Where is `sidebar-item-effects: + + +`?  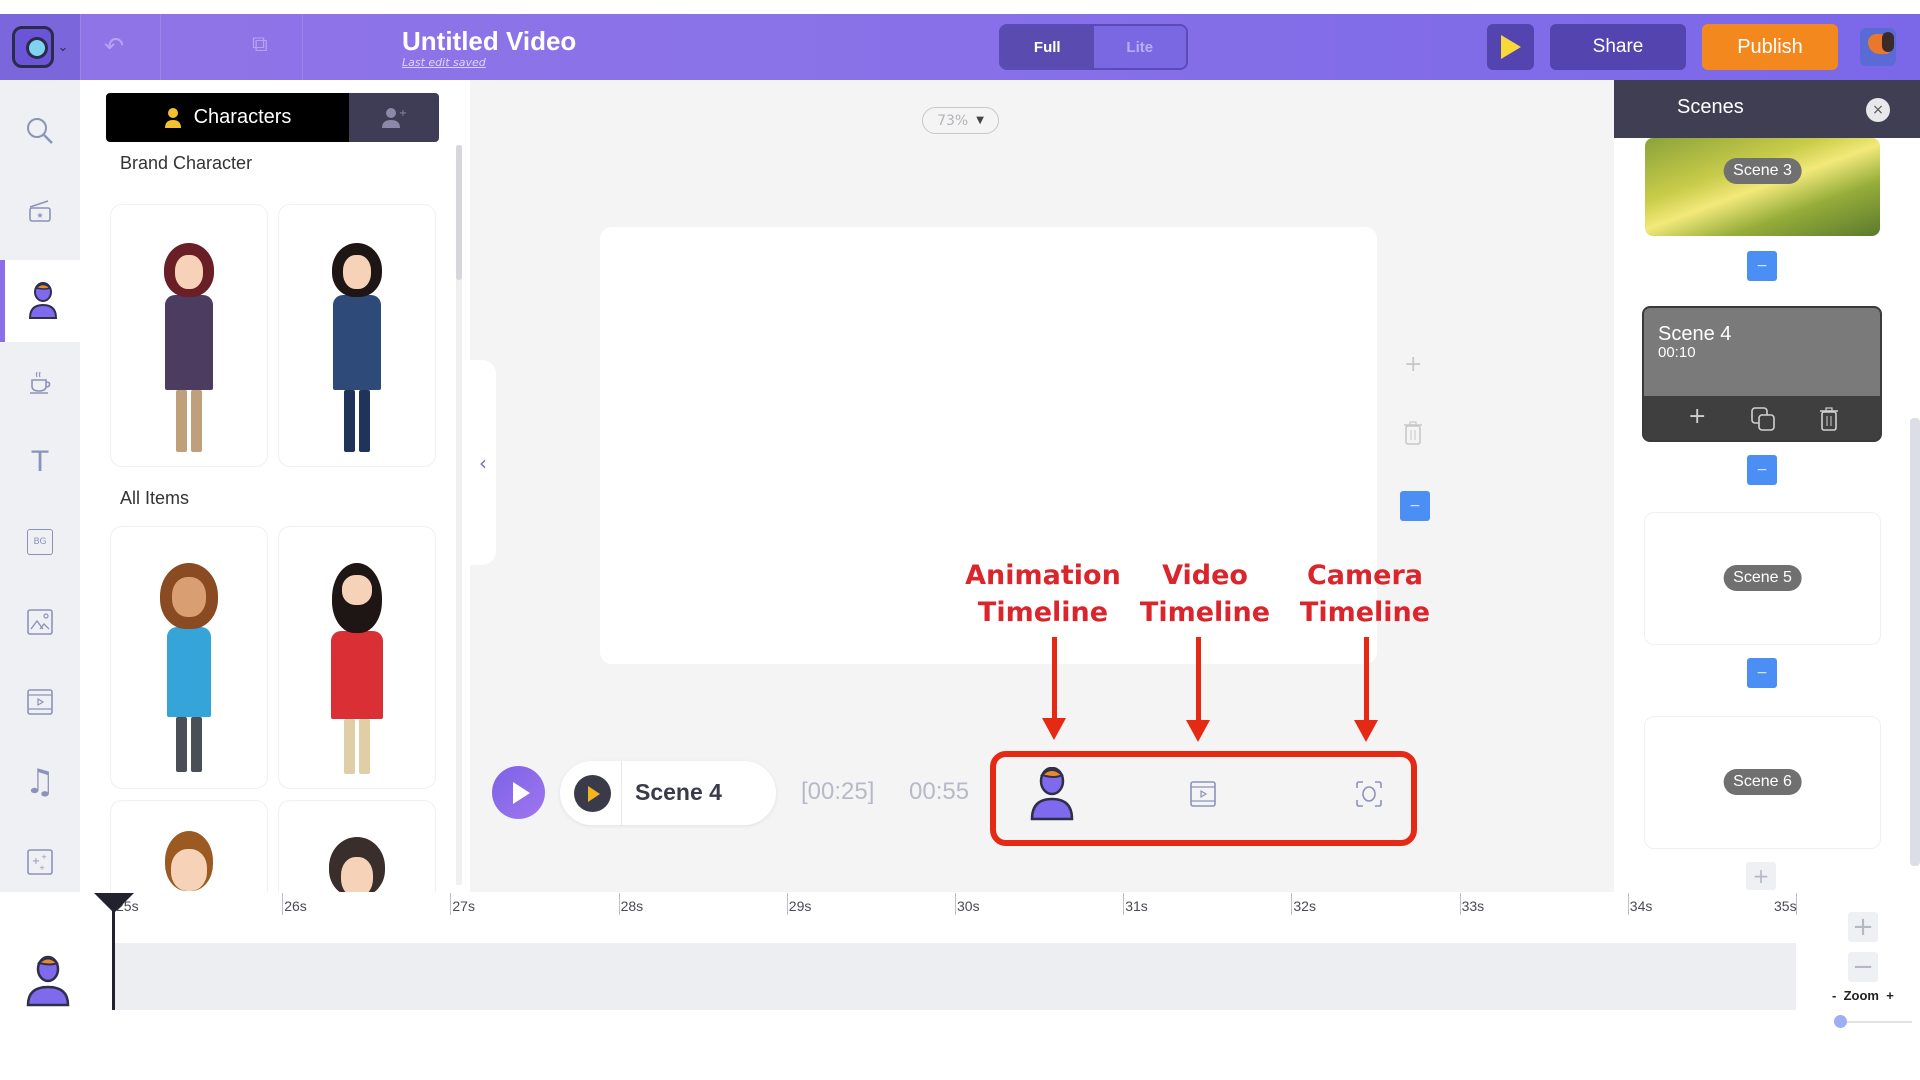
sidebar-item-effects: + + + is located at coordinates (40, 862).